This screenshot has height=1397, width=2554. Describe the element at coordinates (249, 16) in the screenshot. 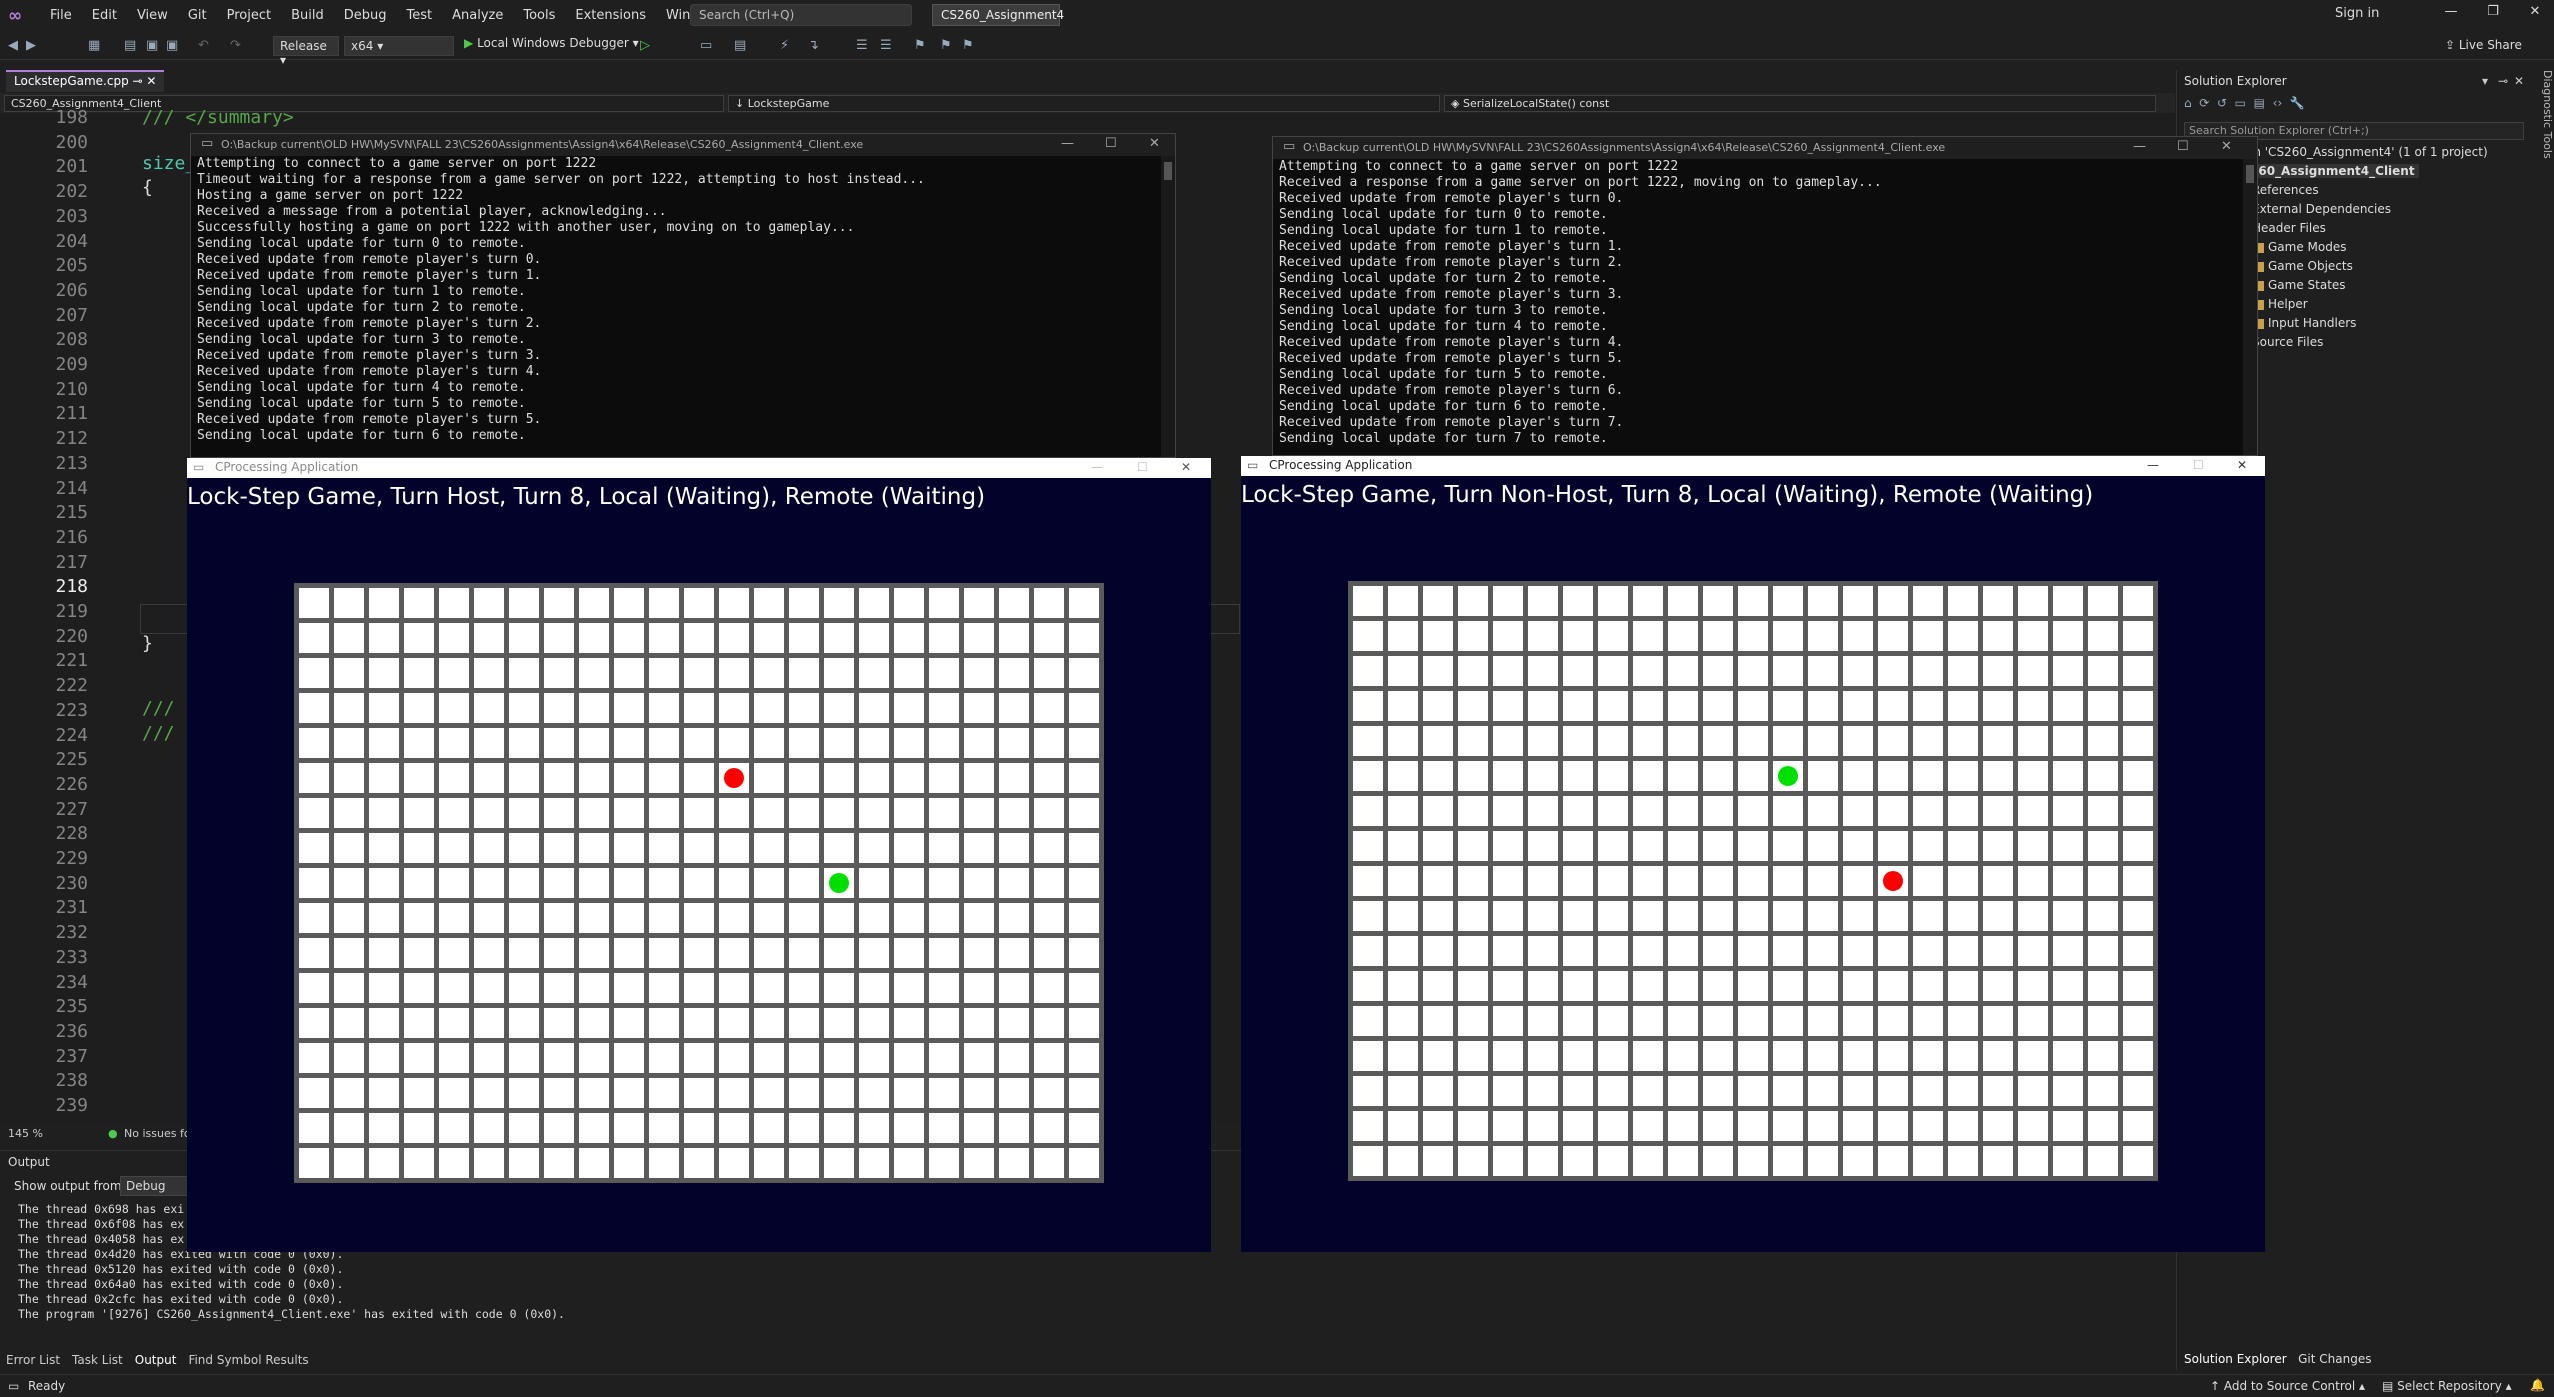

I see `menu-project: Project` at that location.